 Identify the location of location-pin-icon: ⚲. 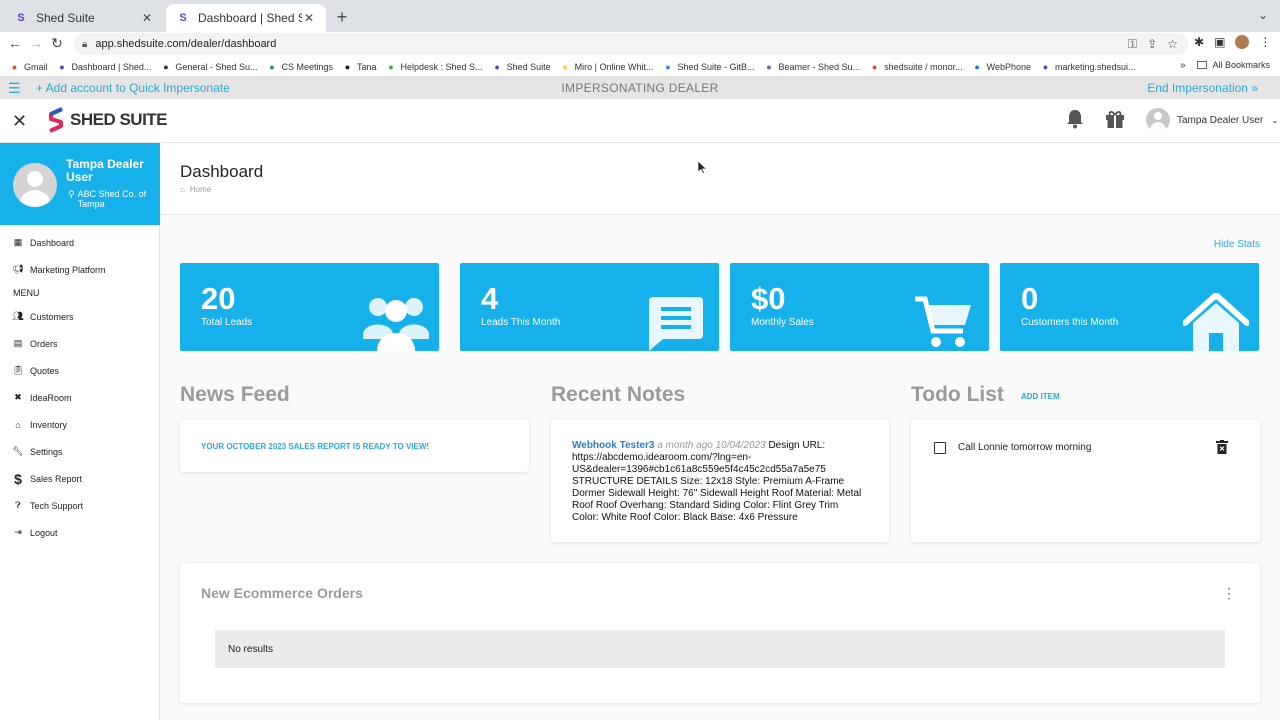
(71, 194).